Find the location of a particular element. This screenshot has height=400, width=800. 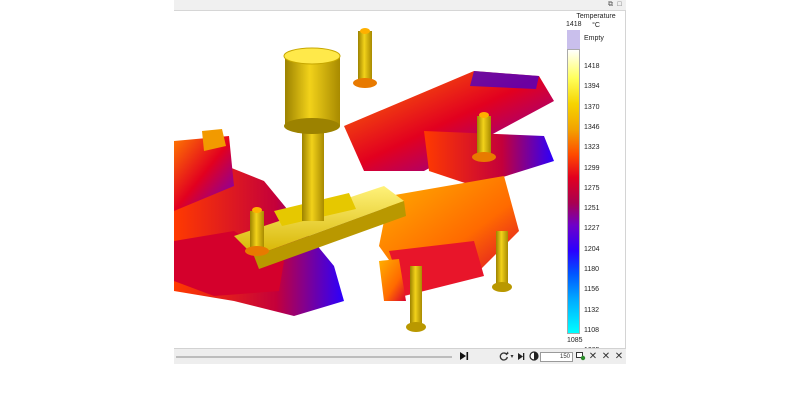

contrast-icon is located at coordinates (533, 357).